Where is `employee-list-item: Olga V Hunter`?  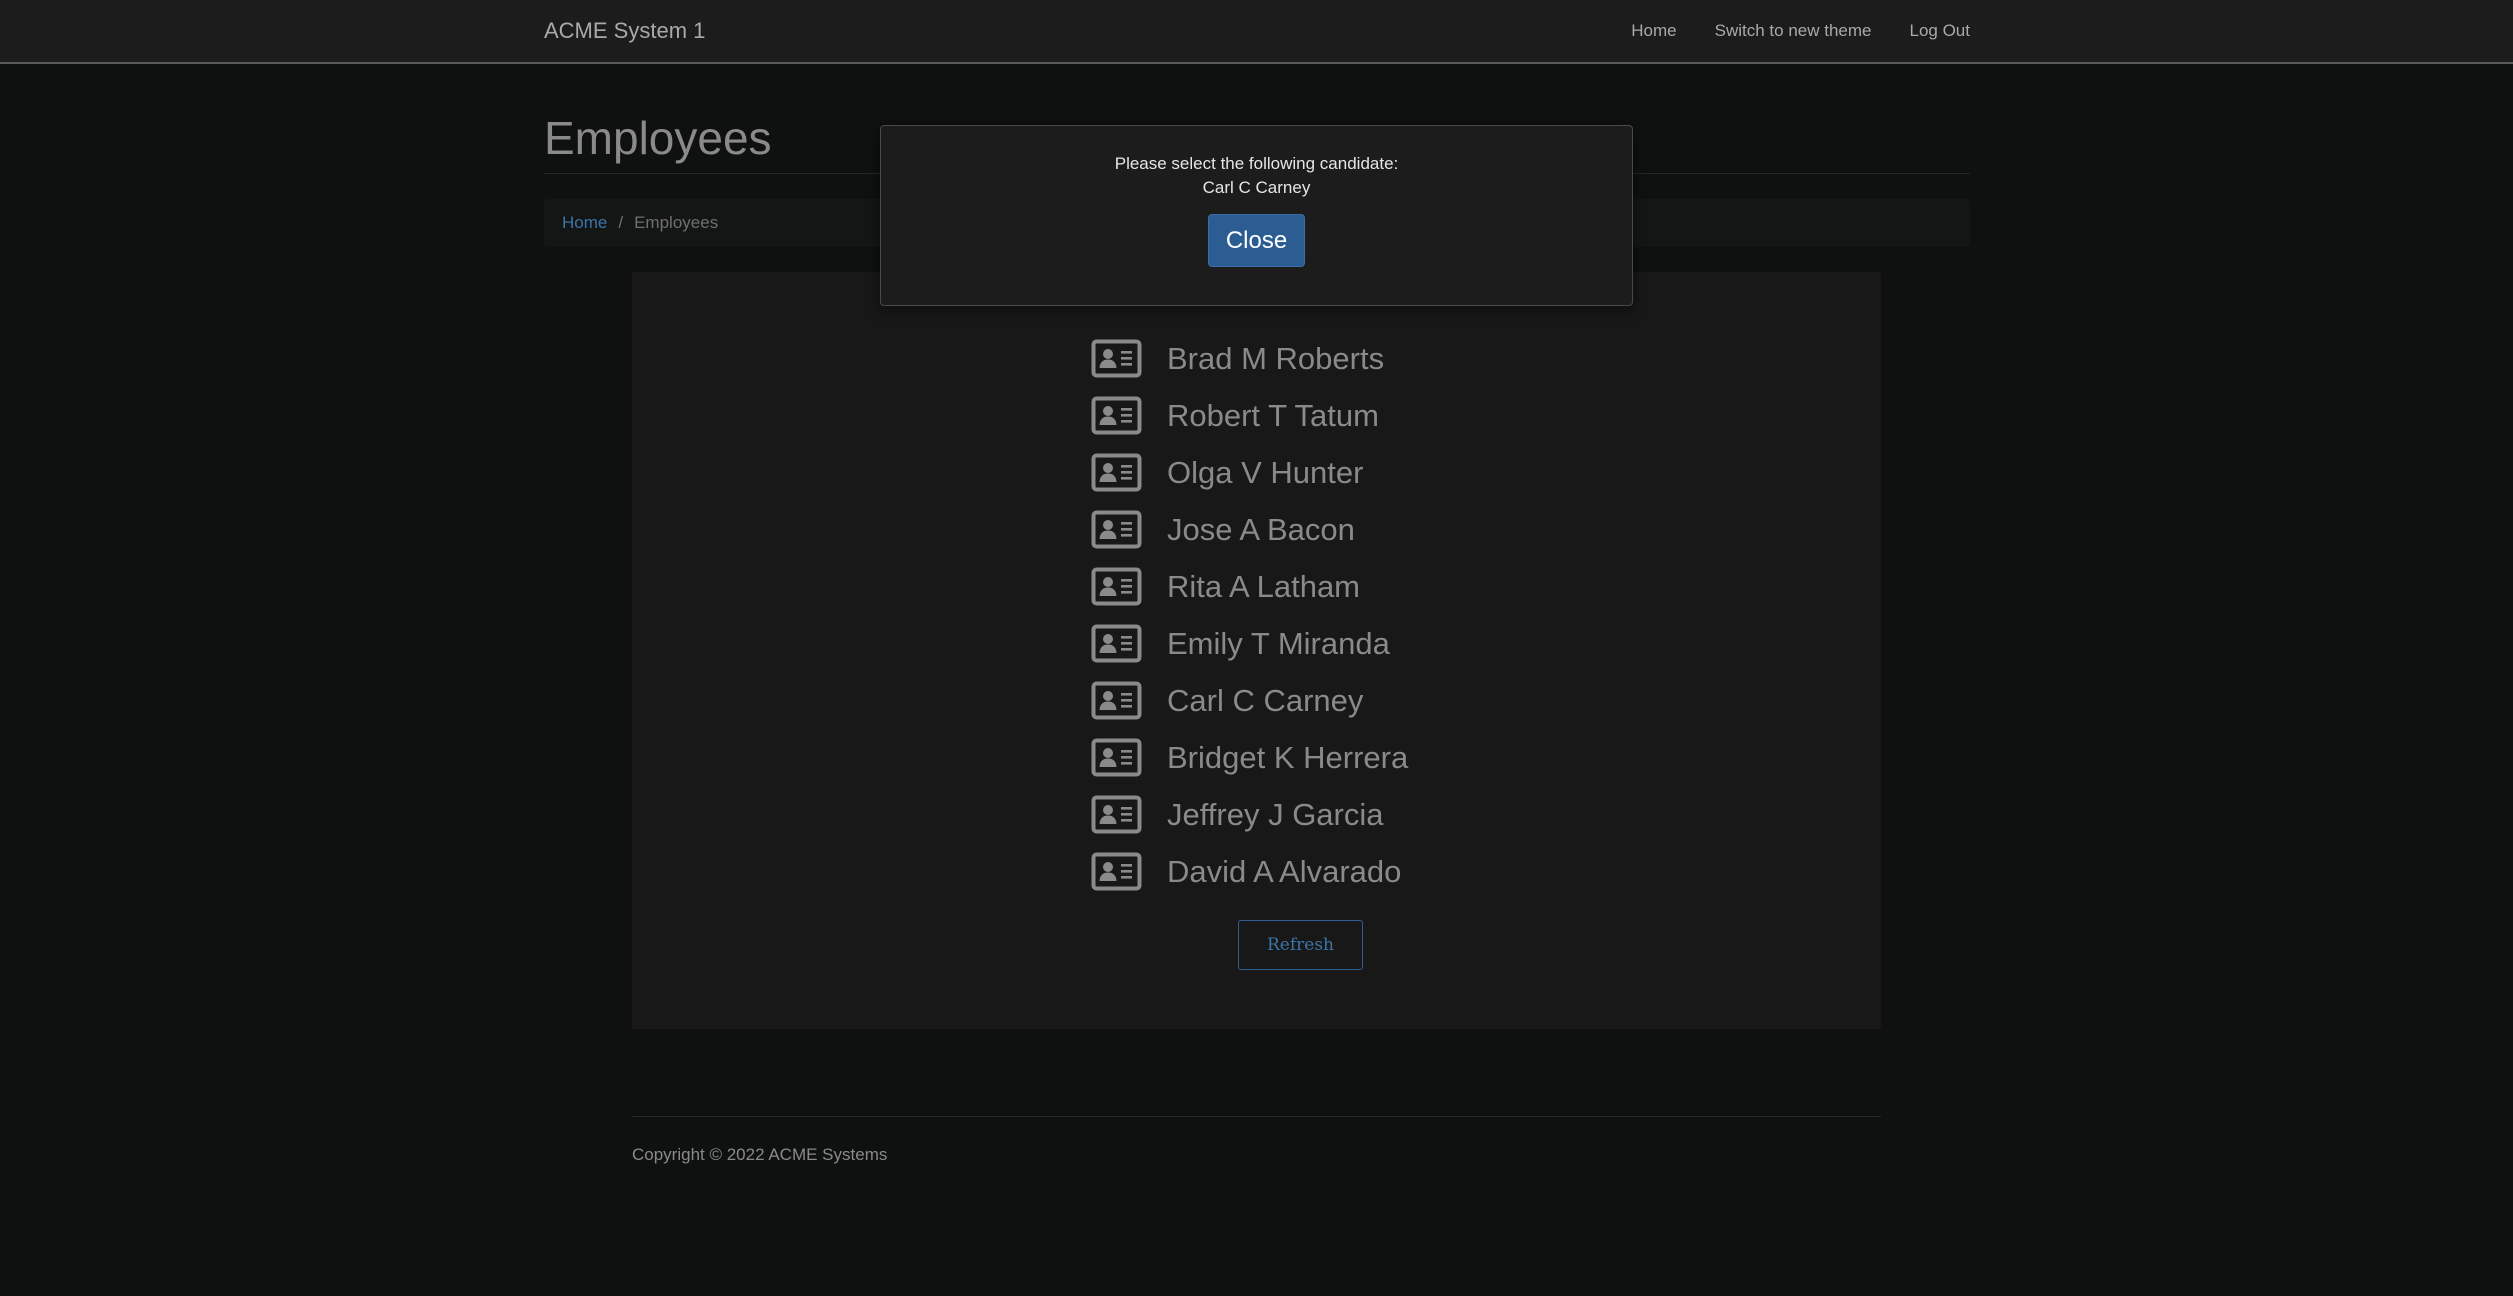
employee-list-item: Olga V Hunter is located at coordinates (1249, 472).